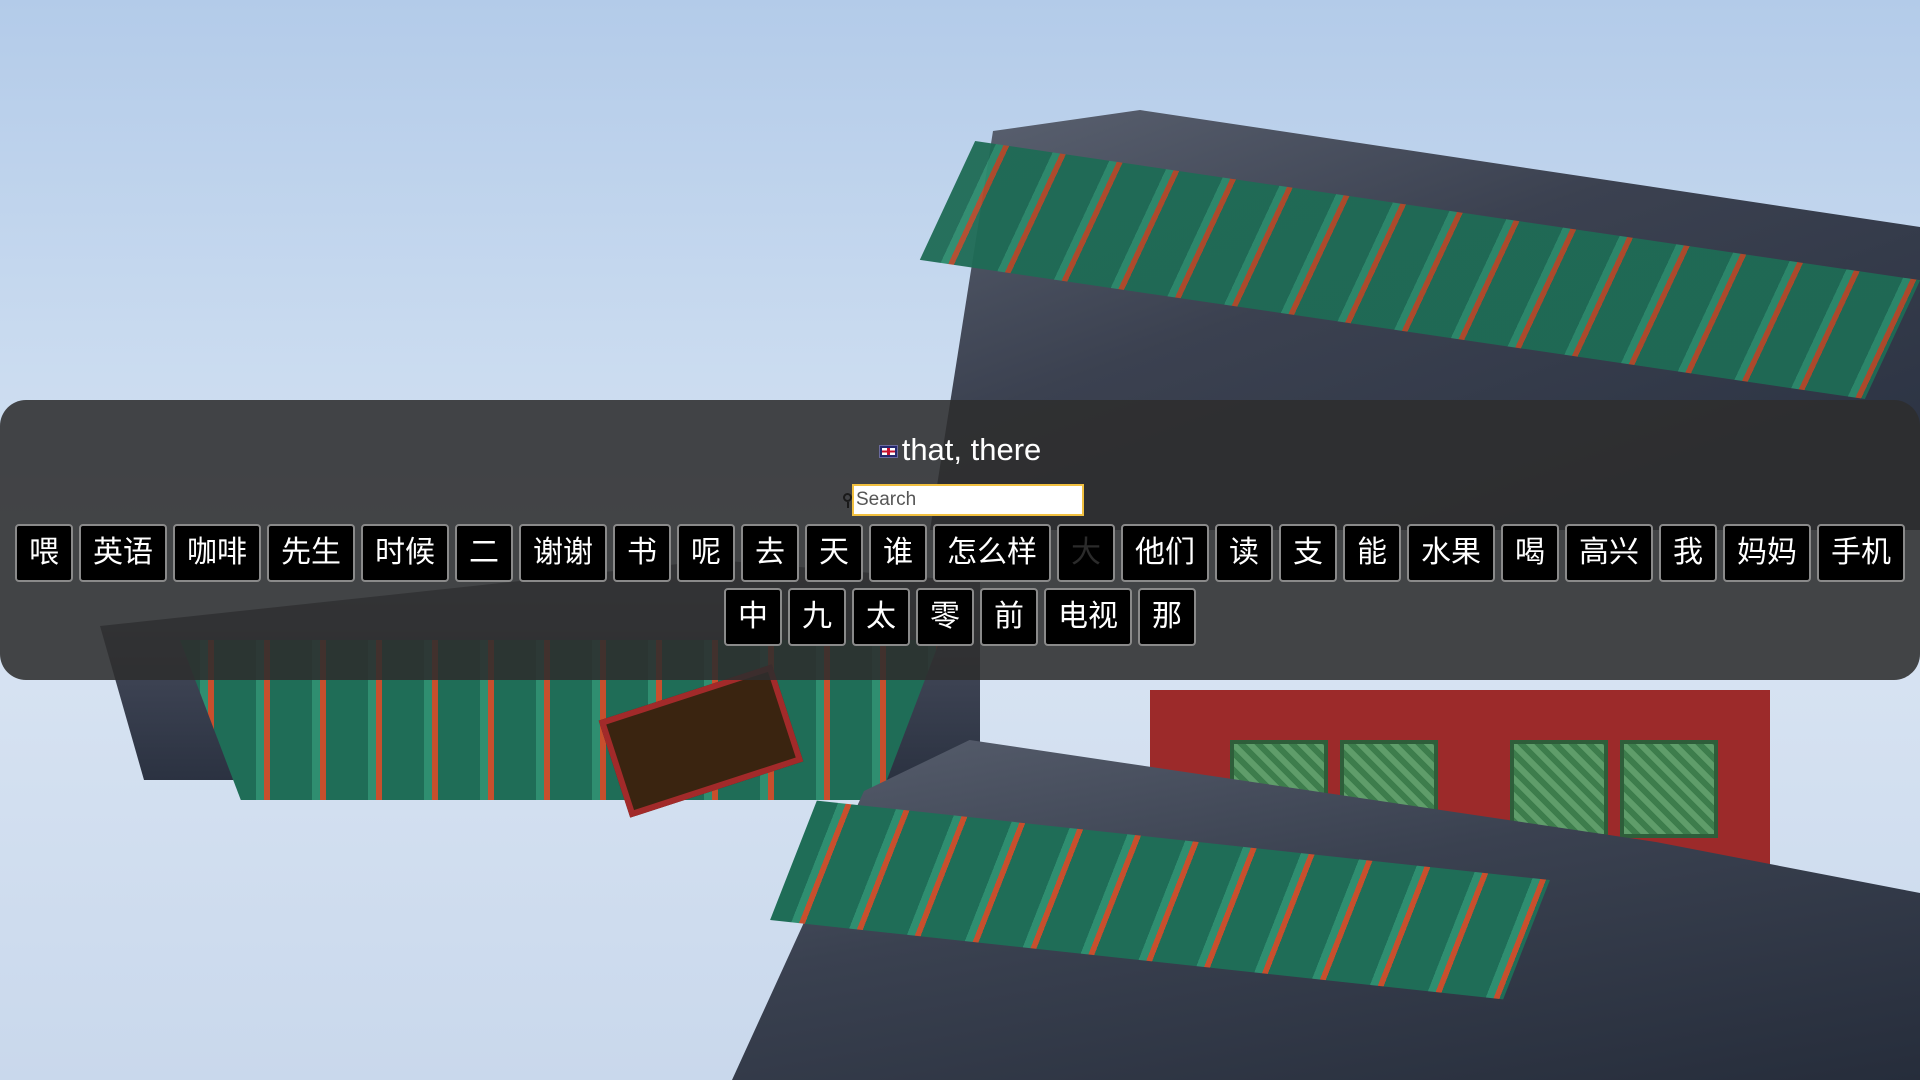 This screenshot has width=1920, height=1080. I want to click on word-button: 电视, so click(1088, 617).